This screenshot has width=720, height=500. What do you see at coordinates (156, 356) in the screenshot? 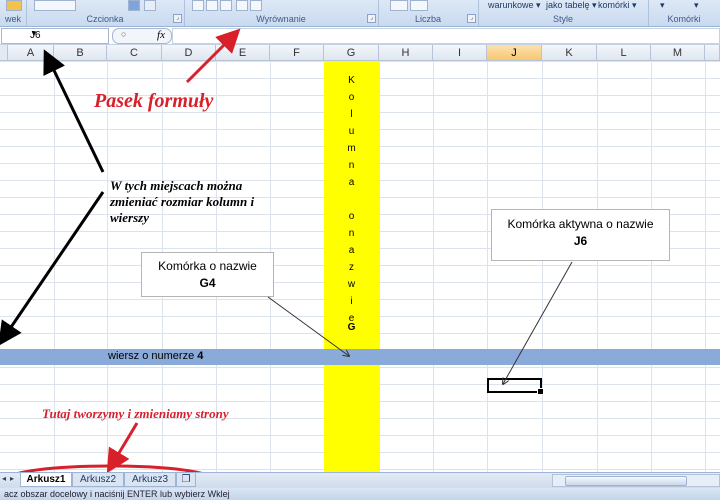
I see `row-band-label: wiersz o numerze 4` at bounding box center [156, 356].